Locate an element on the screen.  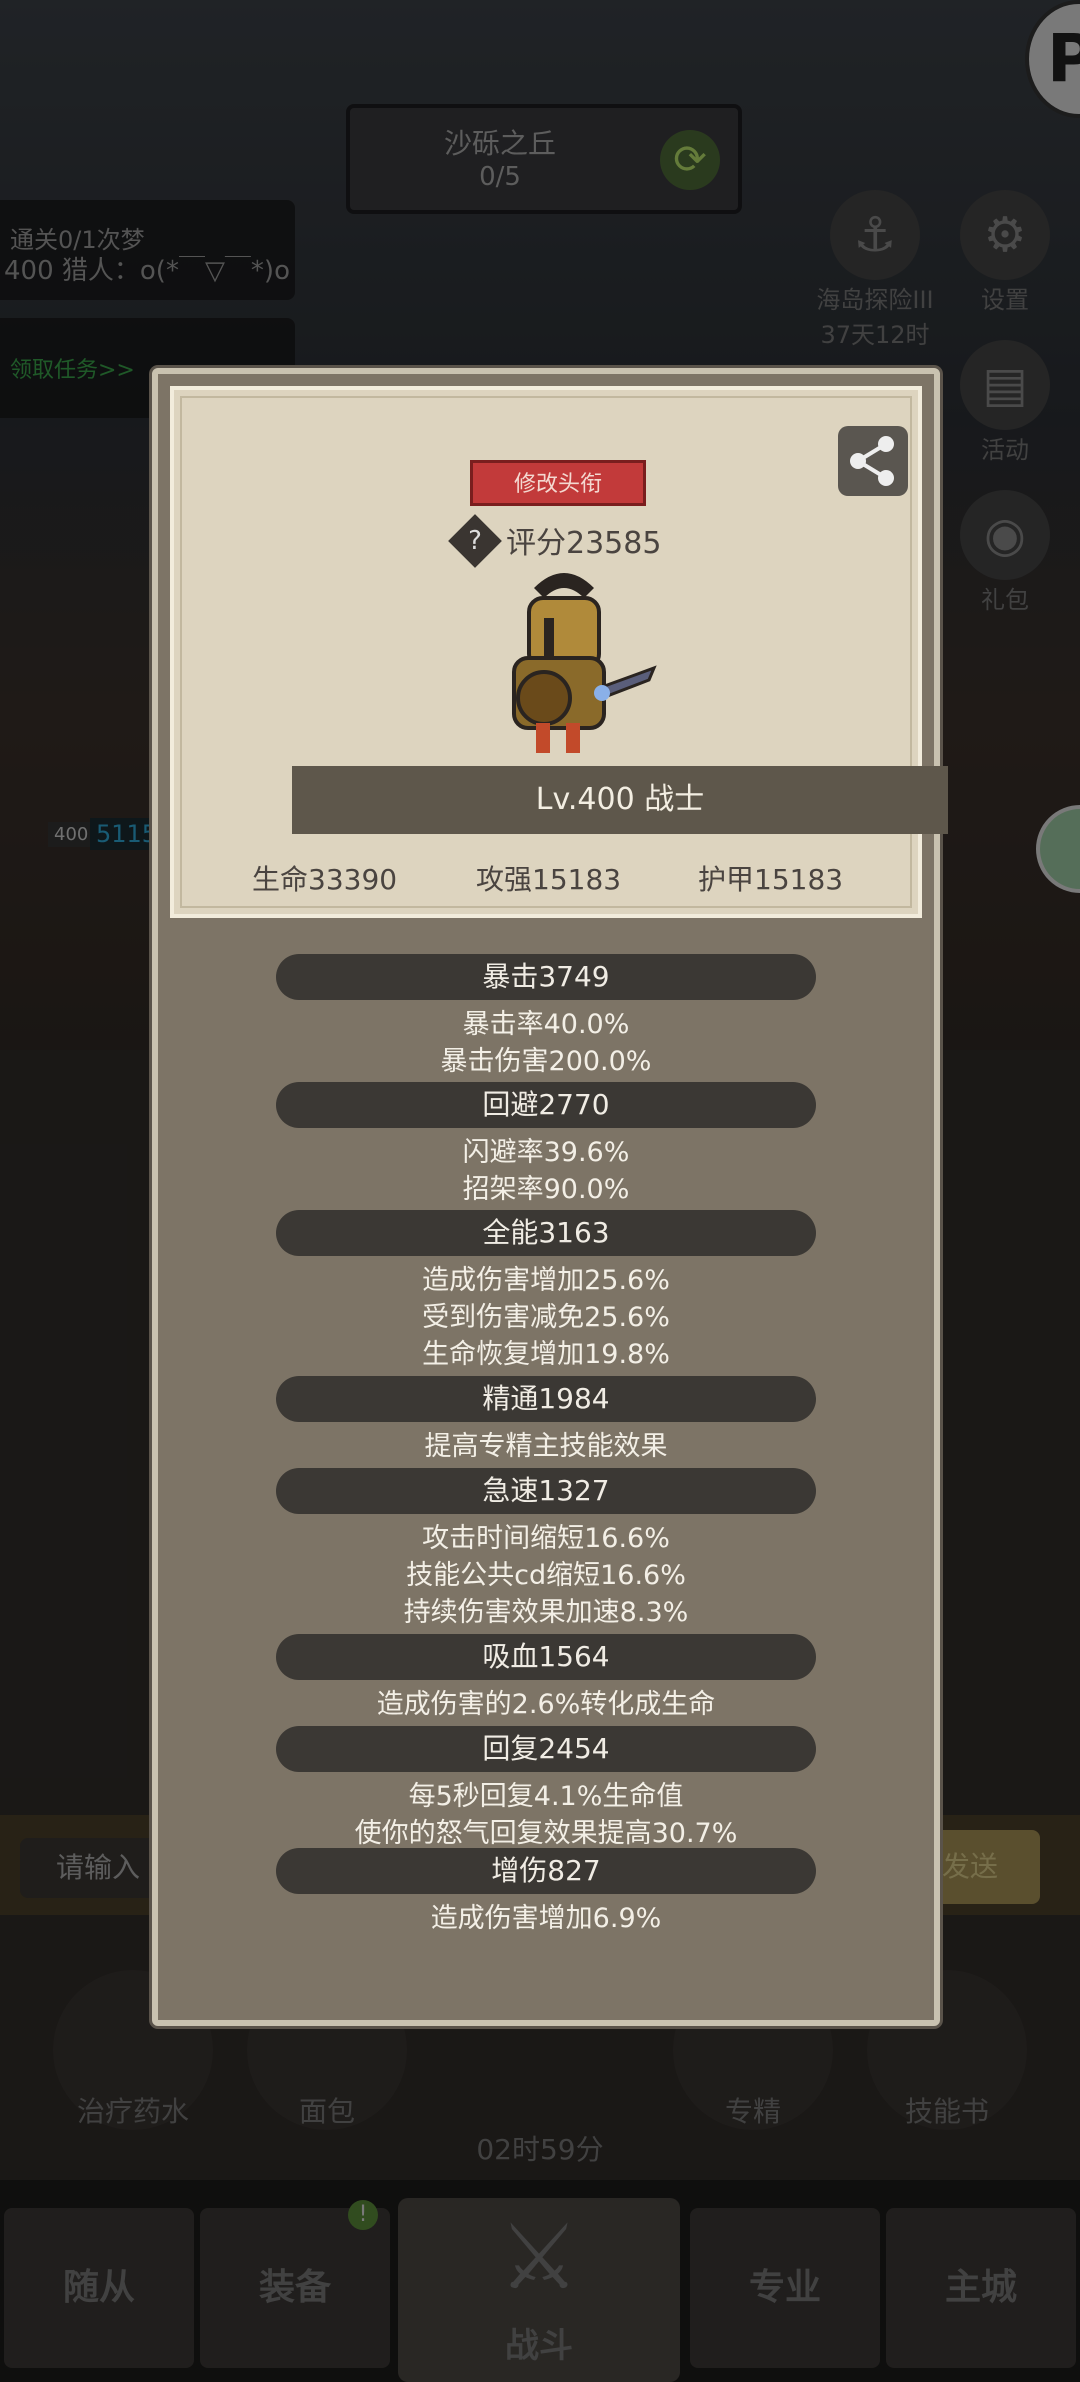
stat-line: 每5秒回复4.1%生命值 is located at coordinates (546, 1796).